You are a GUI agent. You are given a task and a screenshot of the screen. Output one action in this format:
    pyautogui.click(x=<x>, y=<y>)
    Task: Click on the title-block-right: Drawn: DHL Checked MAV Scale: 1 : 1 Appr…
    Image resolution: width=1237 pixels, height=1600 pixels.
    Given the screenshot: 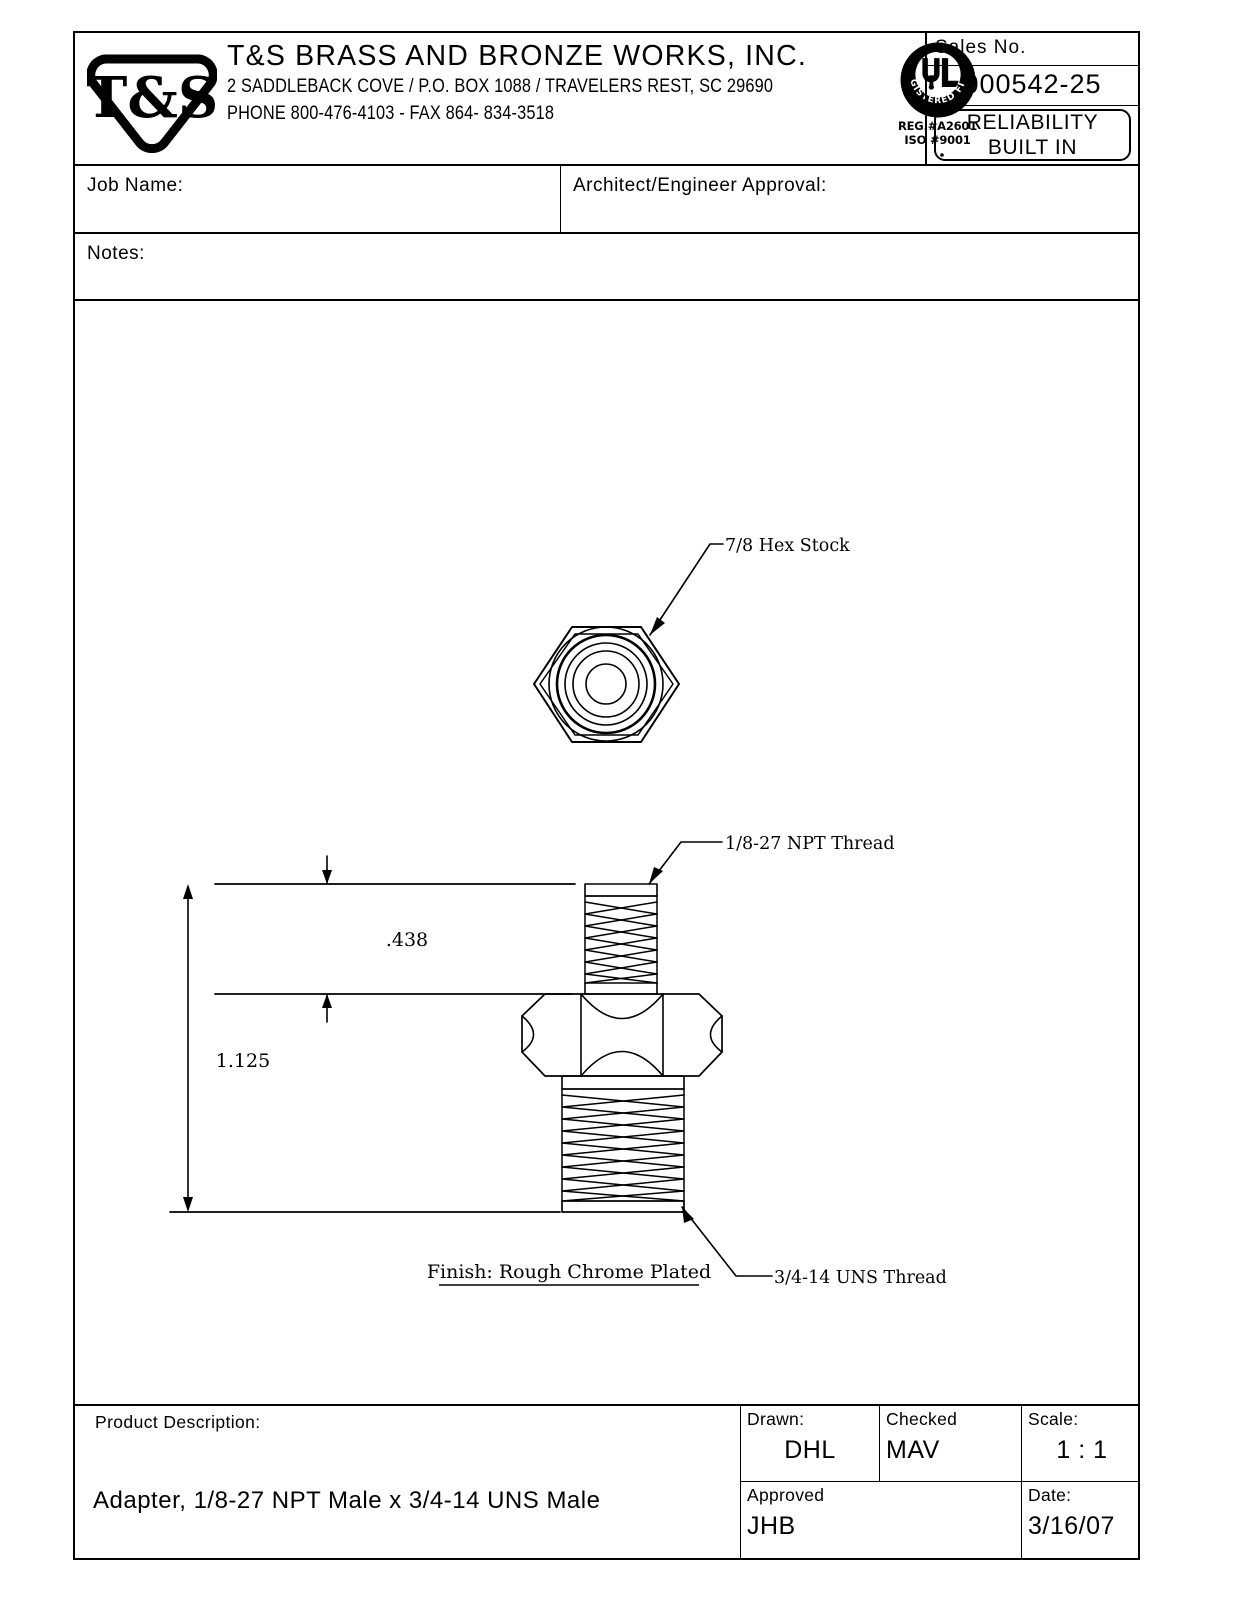 What is the action you would take?
    pyautogui.click(x=939, y=1482)
    